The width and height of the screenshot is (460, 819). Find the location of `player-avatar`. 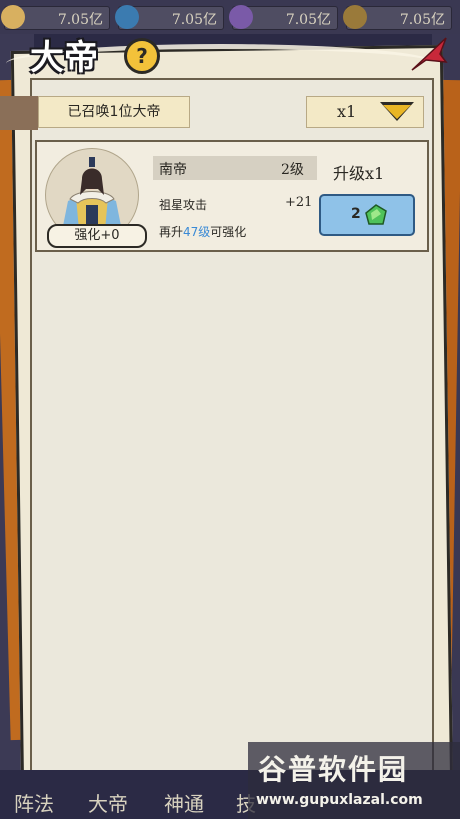

player-avatar is located at coordinates (19, 113).